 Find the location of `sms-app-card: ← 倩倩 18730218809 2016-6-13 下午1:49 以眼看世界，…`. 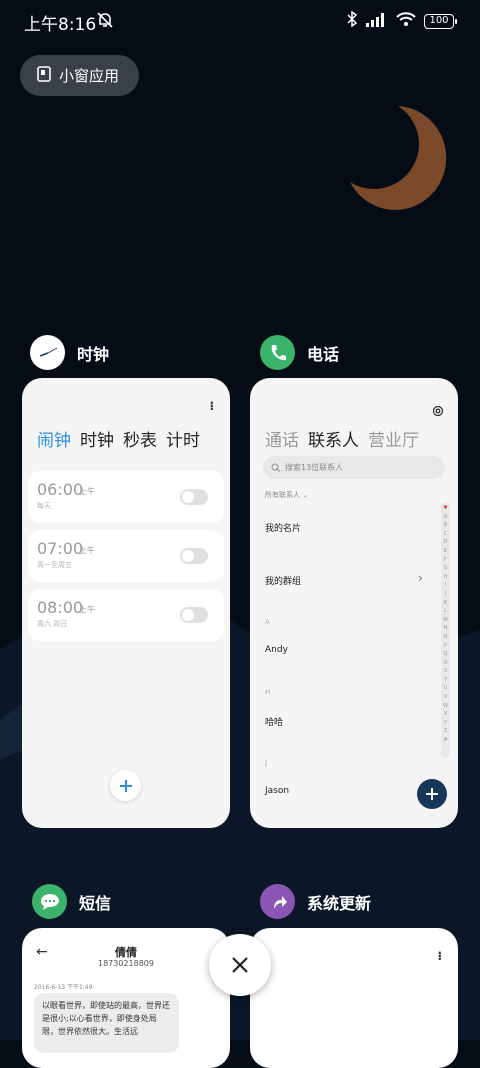

sms-app-card: ← 倩倩 18730218809 2016-6-13 下午1:49 以眼看世界，… is located at coordinates (126, 998).